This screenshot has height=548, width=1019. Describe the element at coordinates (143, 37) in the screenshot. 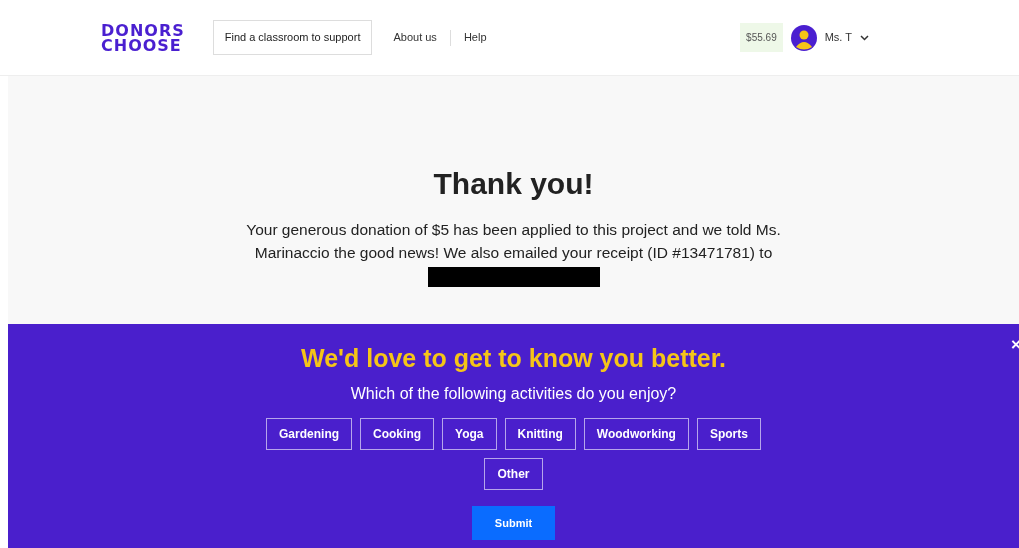

I see `logo: DONORS CHOOSE` at that location.